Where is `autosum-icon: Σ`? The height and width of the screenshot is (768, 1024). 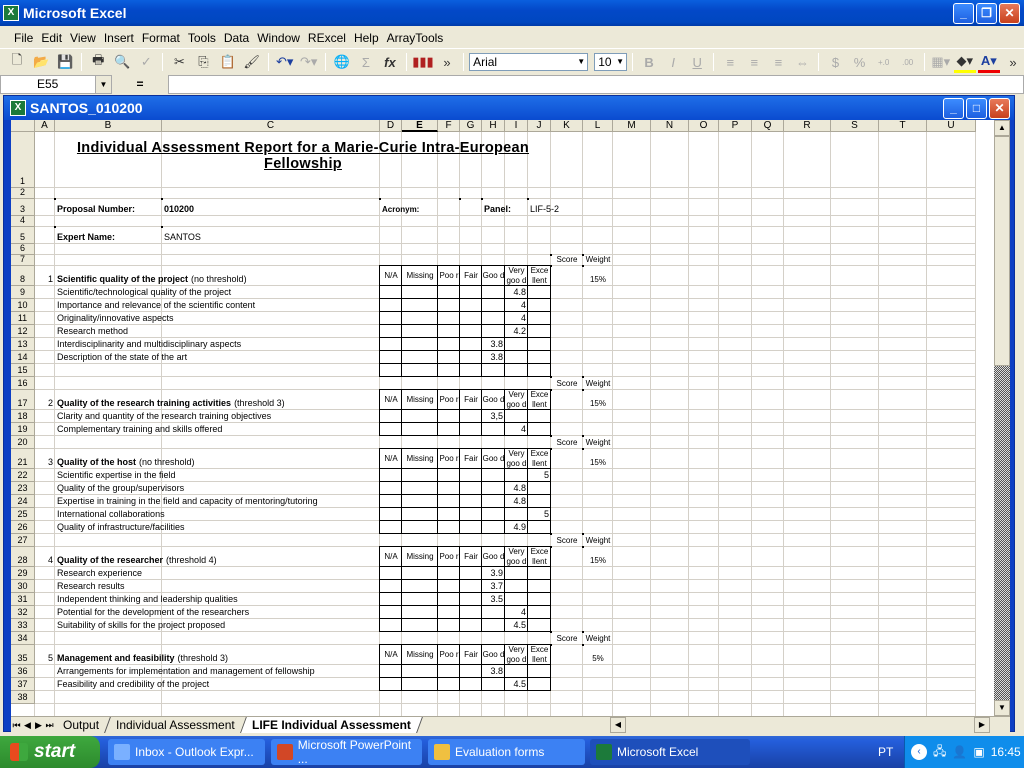 autosum-icon: Σ is located at coordinates (366, 62).